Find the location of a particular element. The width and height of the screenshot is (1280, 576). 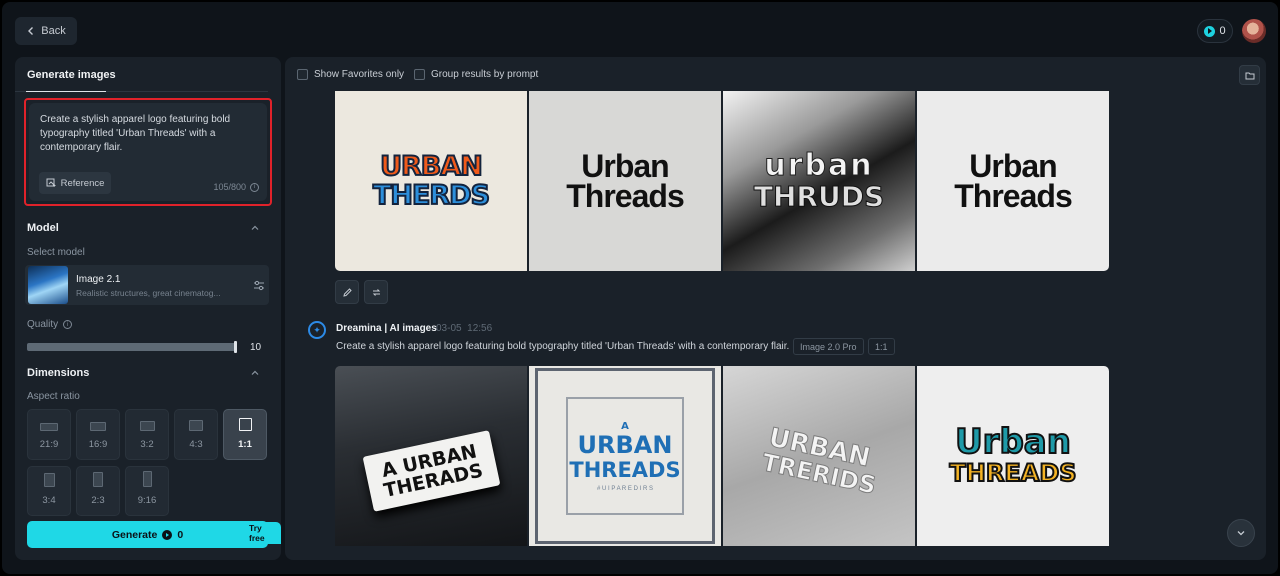

show-favorites-toggle: Show Favorites only is located at coordinates (350, 74).